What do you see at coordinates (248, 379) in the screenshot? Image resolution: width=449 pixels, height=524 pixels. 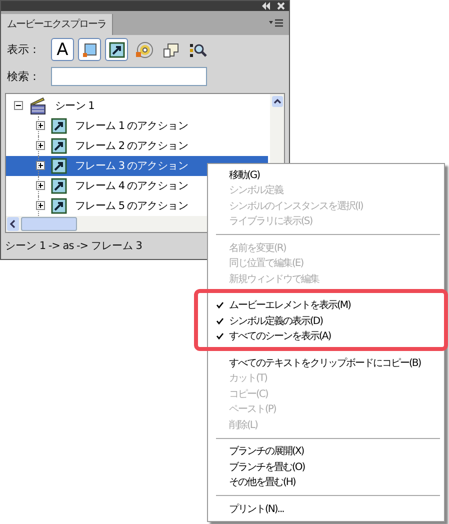 I see `menu-item-label: カット(T)` at bounding box center [248, 379].